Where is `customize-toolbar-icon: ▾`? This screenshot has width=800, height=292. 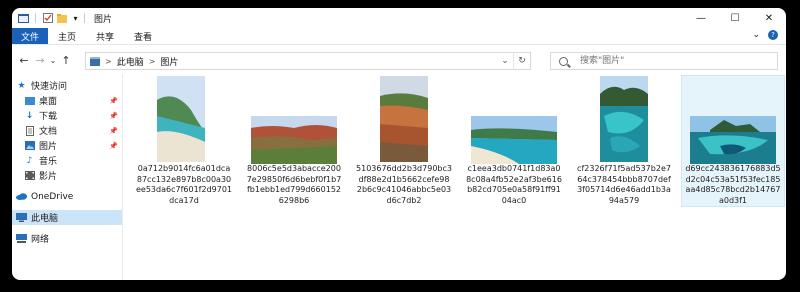
customize-toolbar-icon: ▾ is located at coordinates (75, 18).